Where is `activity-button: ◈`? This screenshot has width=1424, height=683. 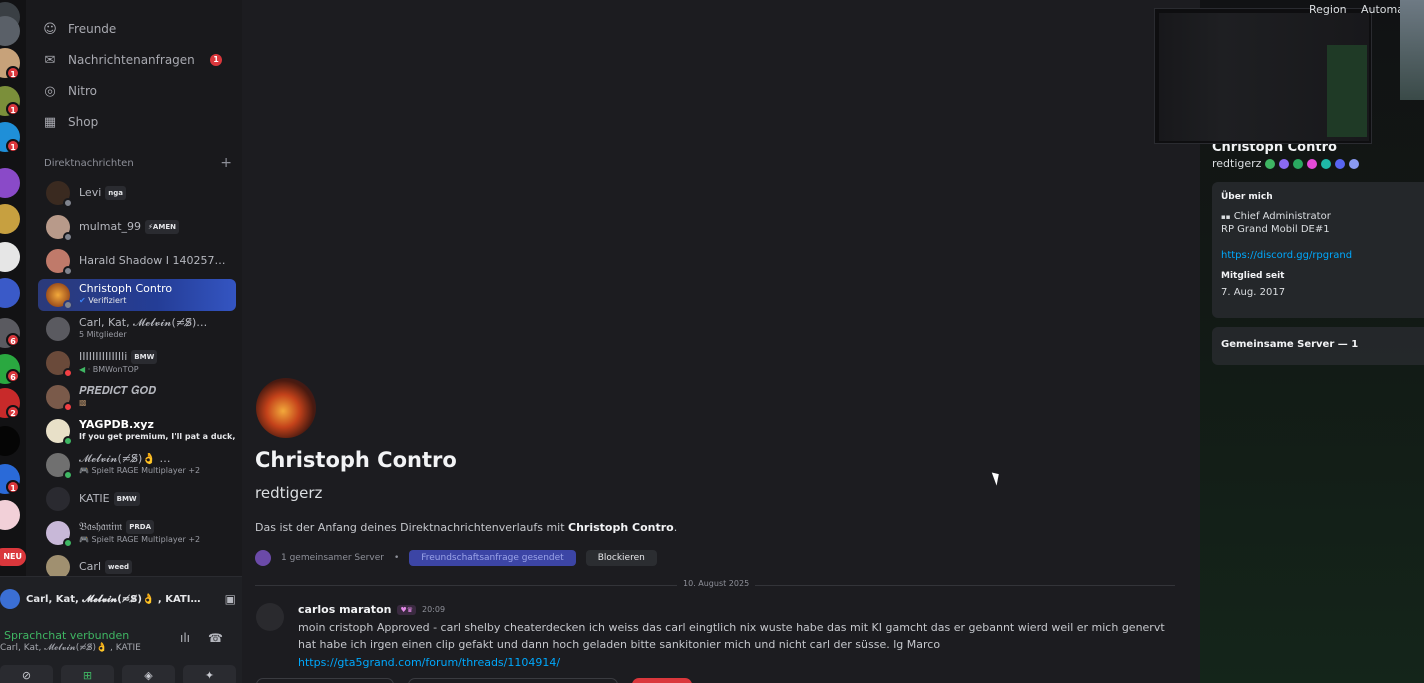
activity-button: ◈ is located at coordinates (148, 674).